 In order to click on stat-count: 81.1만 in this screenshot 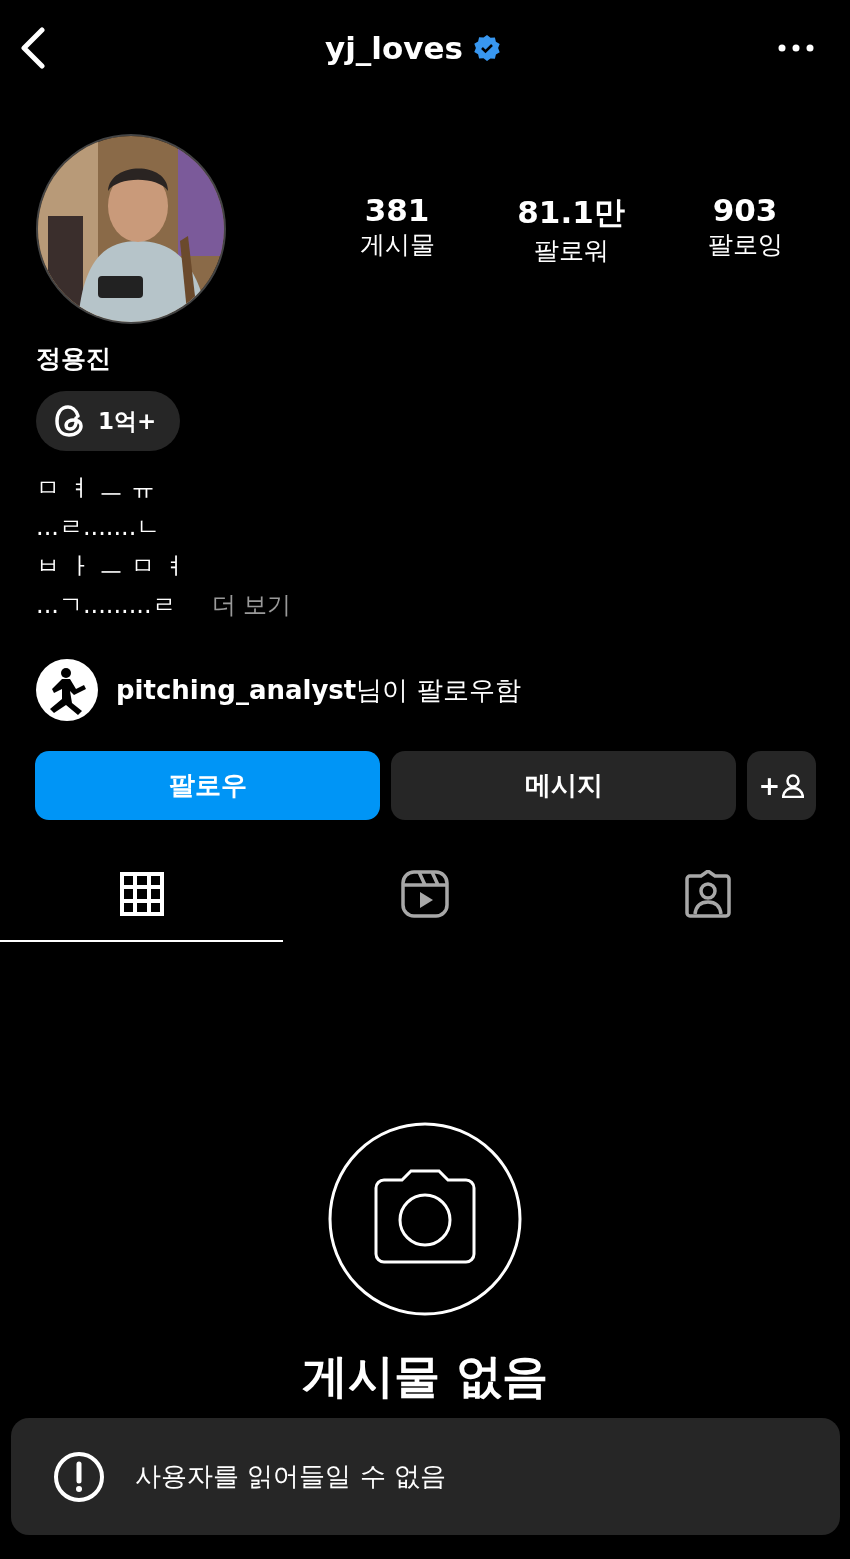, I will do `click(571, 212)`.